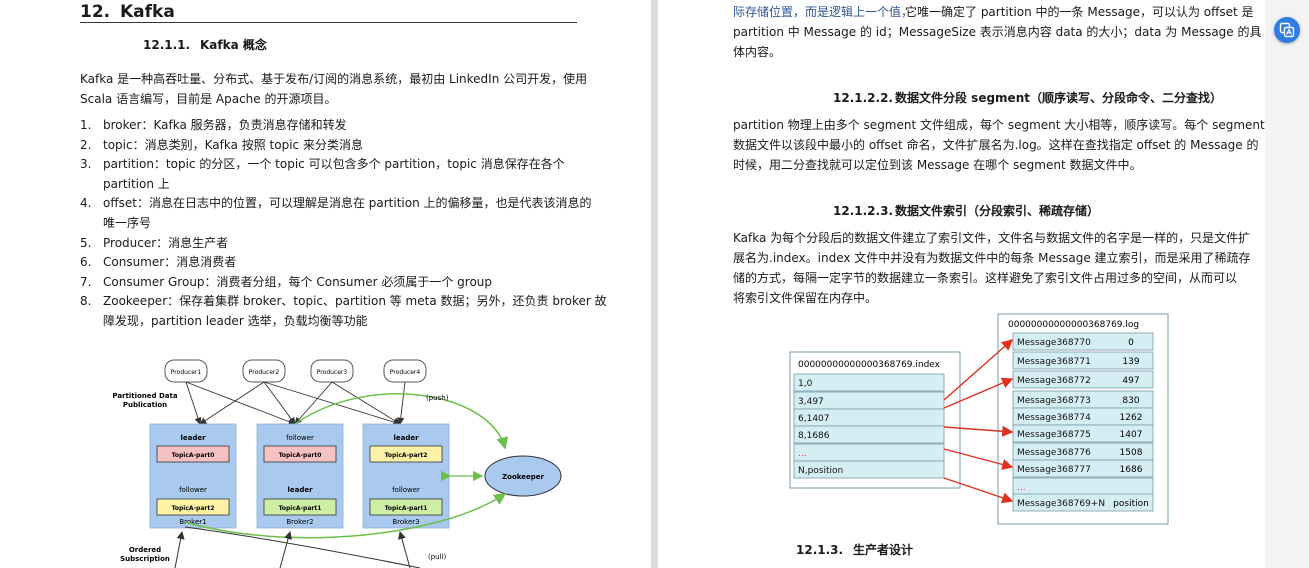  I want to click on broker-name: Broker2, so click(299, 522).